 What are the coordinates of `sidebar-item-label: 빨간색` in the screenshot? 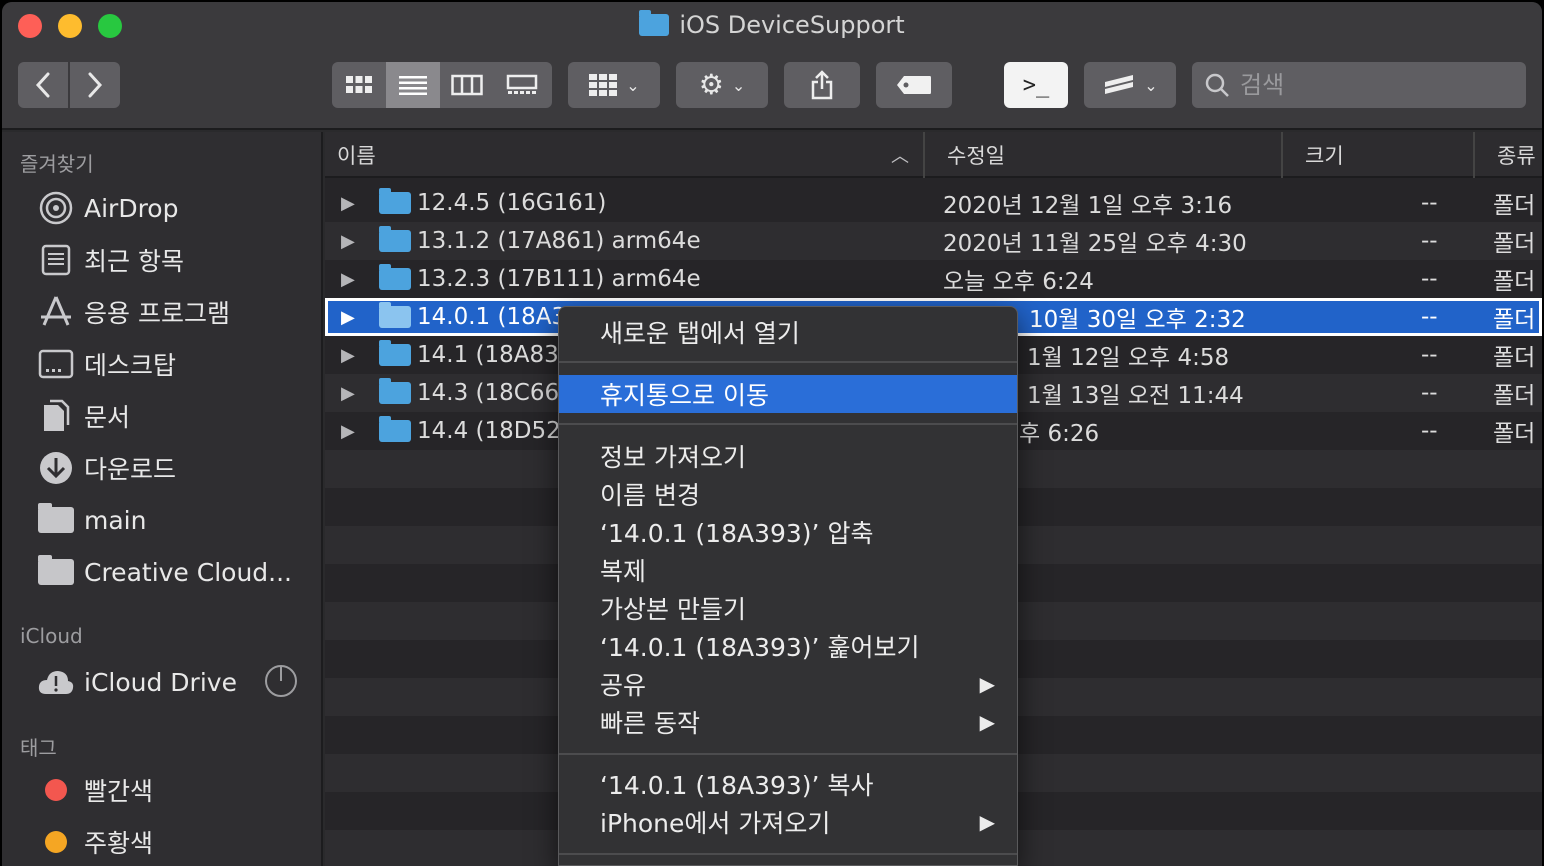 It's located at (119, 791).